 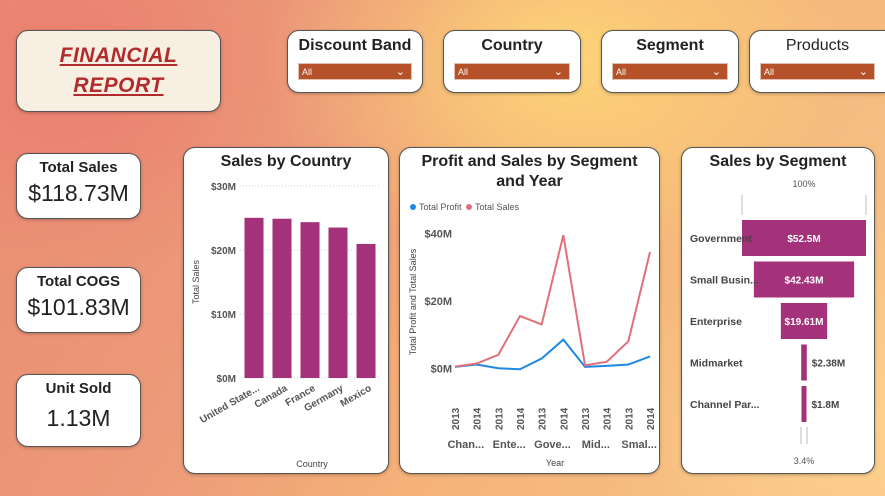 I want to click on chart-title: Sales by Country, so click(x=286, y=161).